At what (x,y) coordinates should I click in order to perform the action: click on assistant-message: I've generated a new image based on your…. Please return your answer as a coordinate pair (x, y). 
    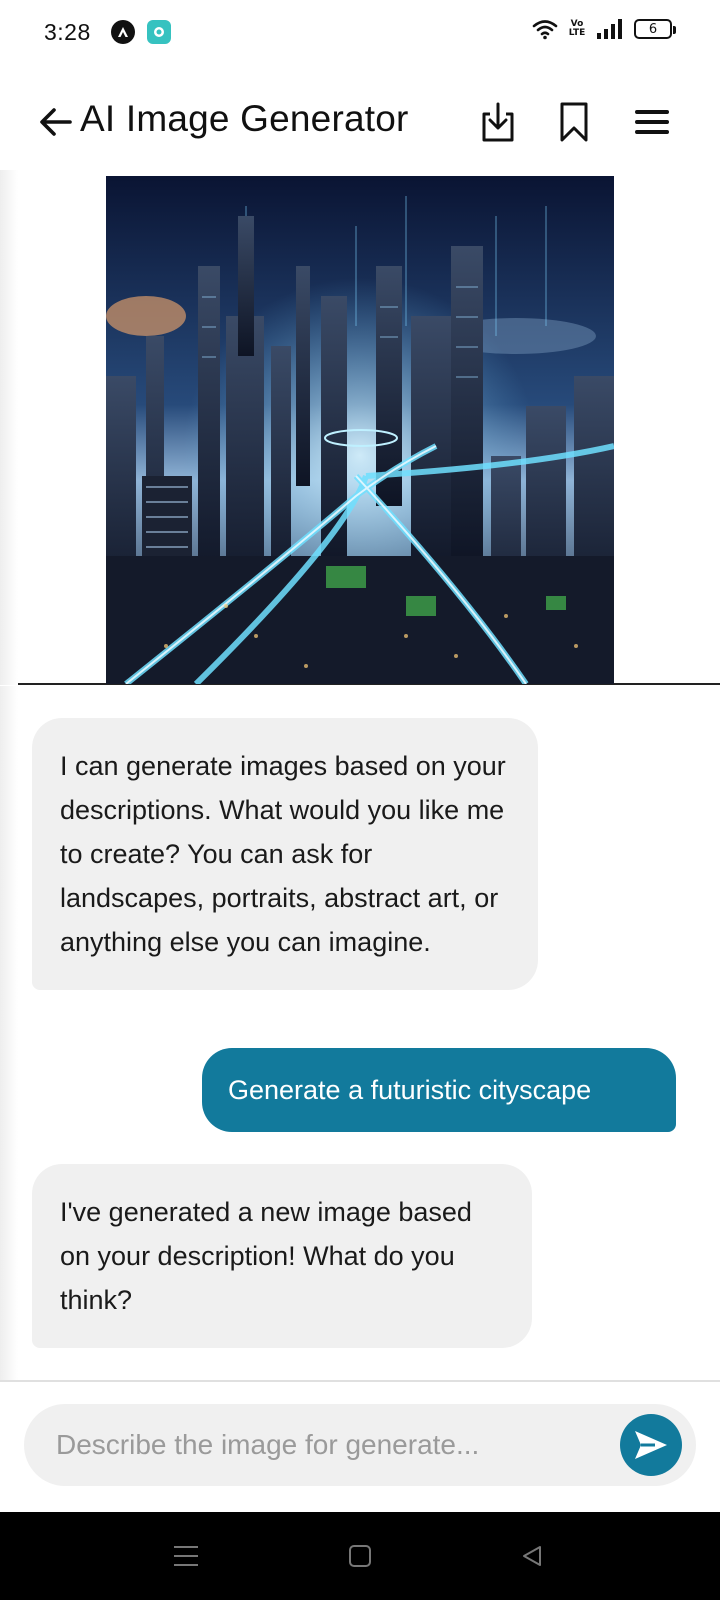
    Looking at the image, I should click on (282, 1256).